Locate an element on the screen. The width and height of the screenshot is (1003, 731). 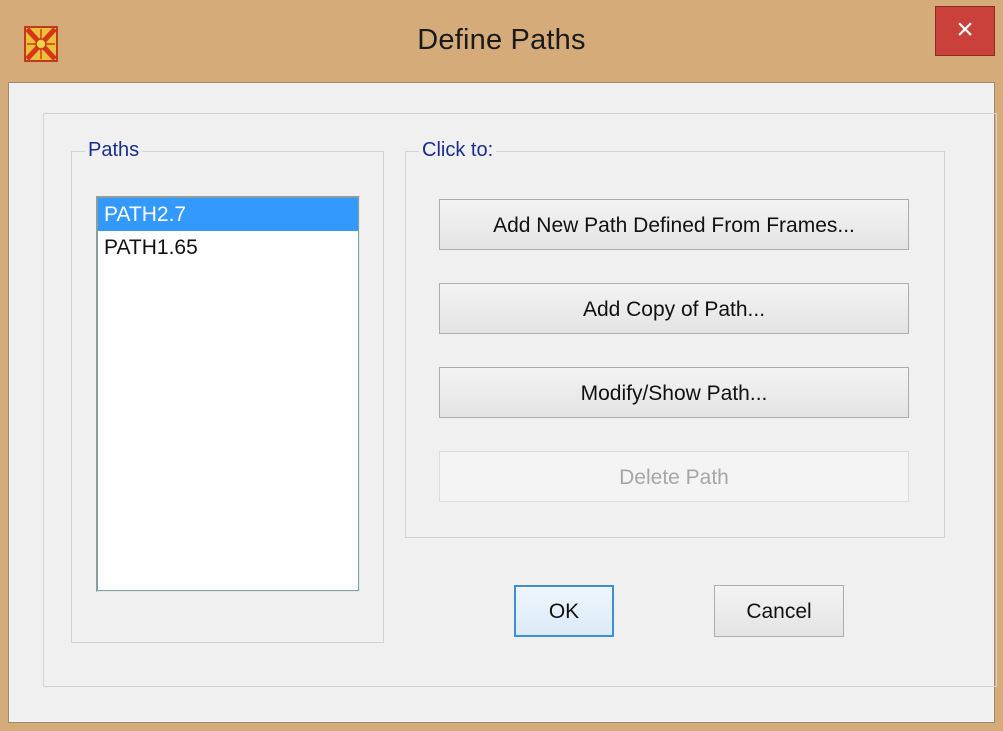
paths-listbox: PATH2.7 PATH1.65 is located at coordinates (228, 394).